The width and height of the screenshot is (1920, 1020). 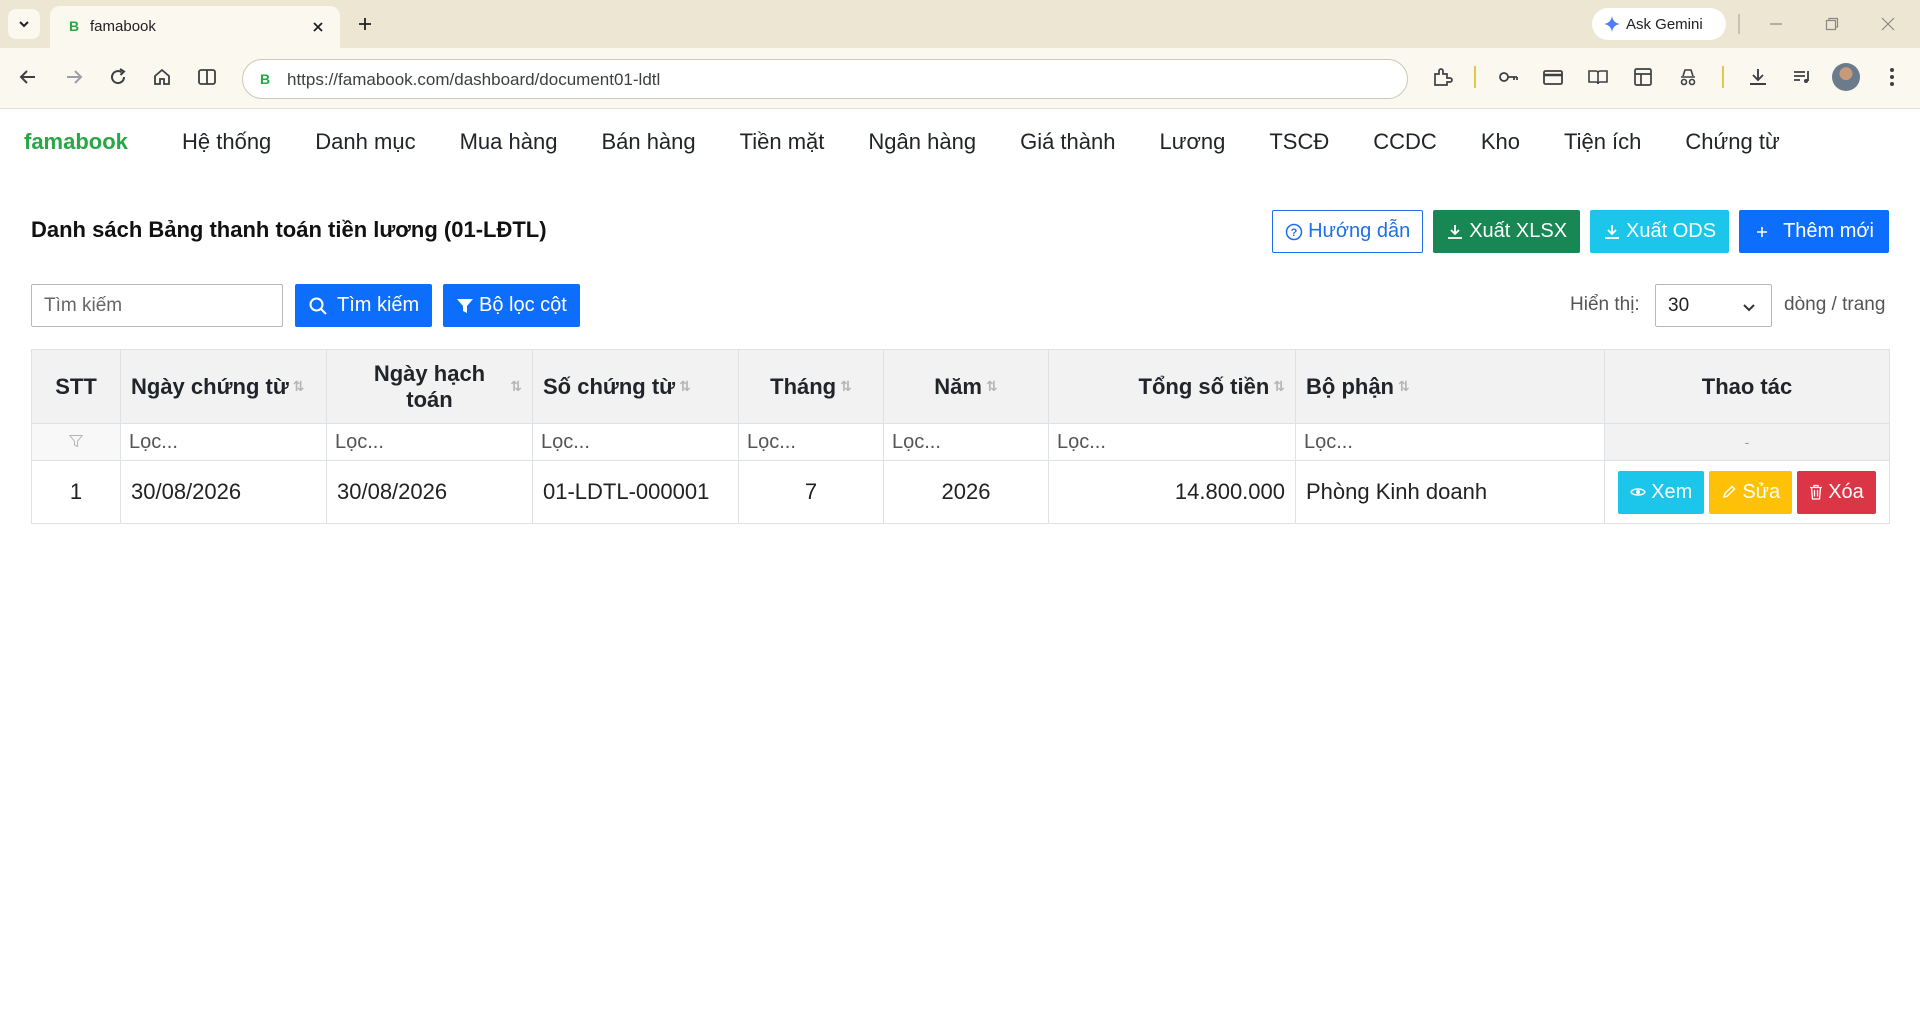 I want to click on column-header-label: Bộ phận, so click(x=1350, y=386).